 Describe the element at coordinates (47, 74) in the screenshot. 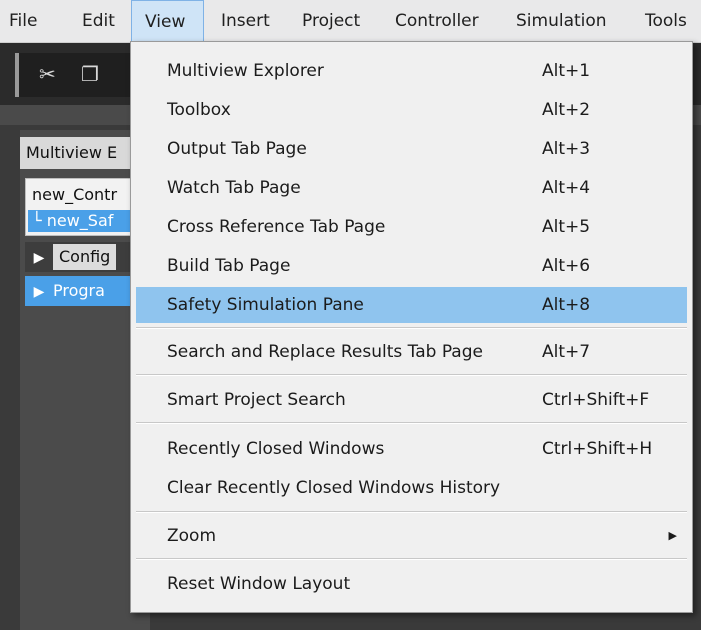

I see `cut-icon: ✂` at that location.